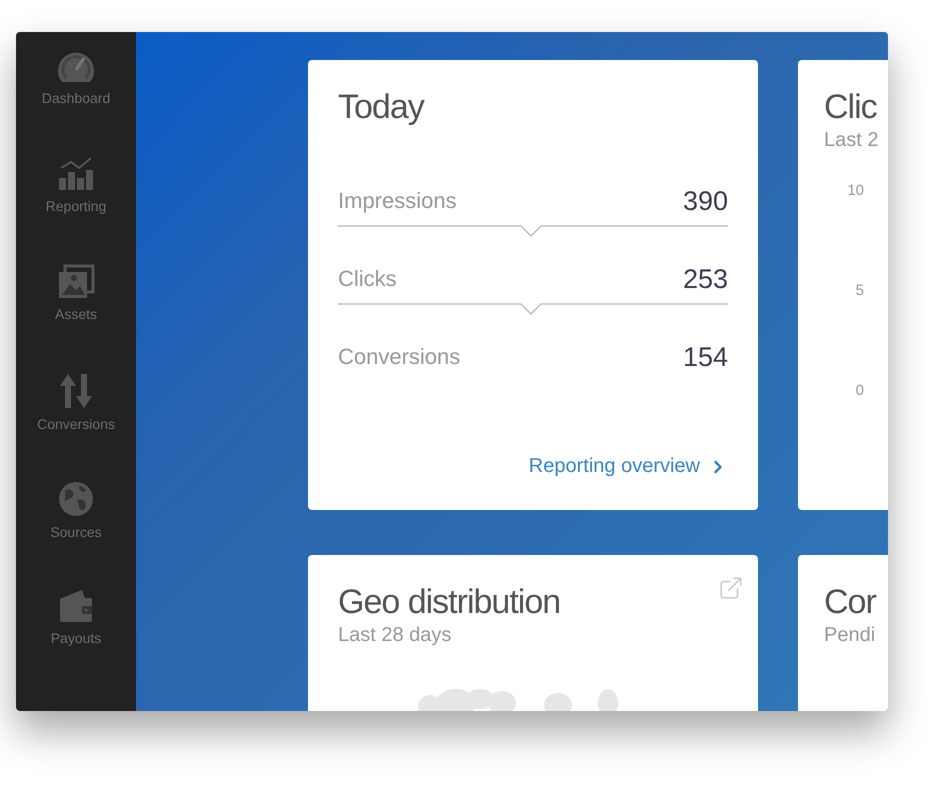 The width and height of the screenshot is (948, 807). What do you see at coordinates (705, 357) in the screenshot?
I see `metric-value: 154` at bounding box center [705, 357].